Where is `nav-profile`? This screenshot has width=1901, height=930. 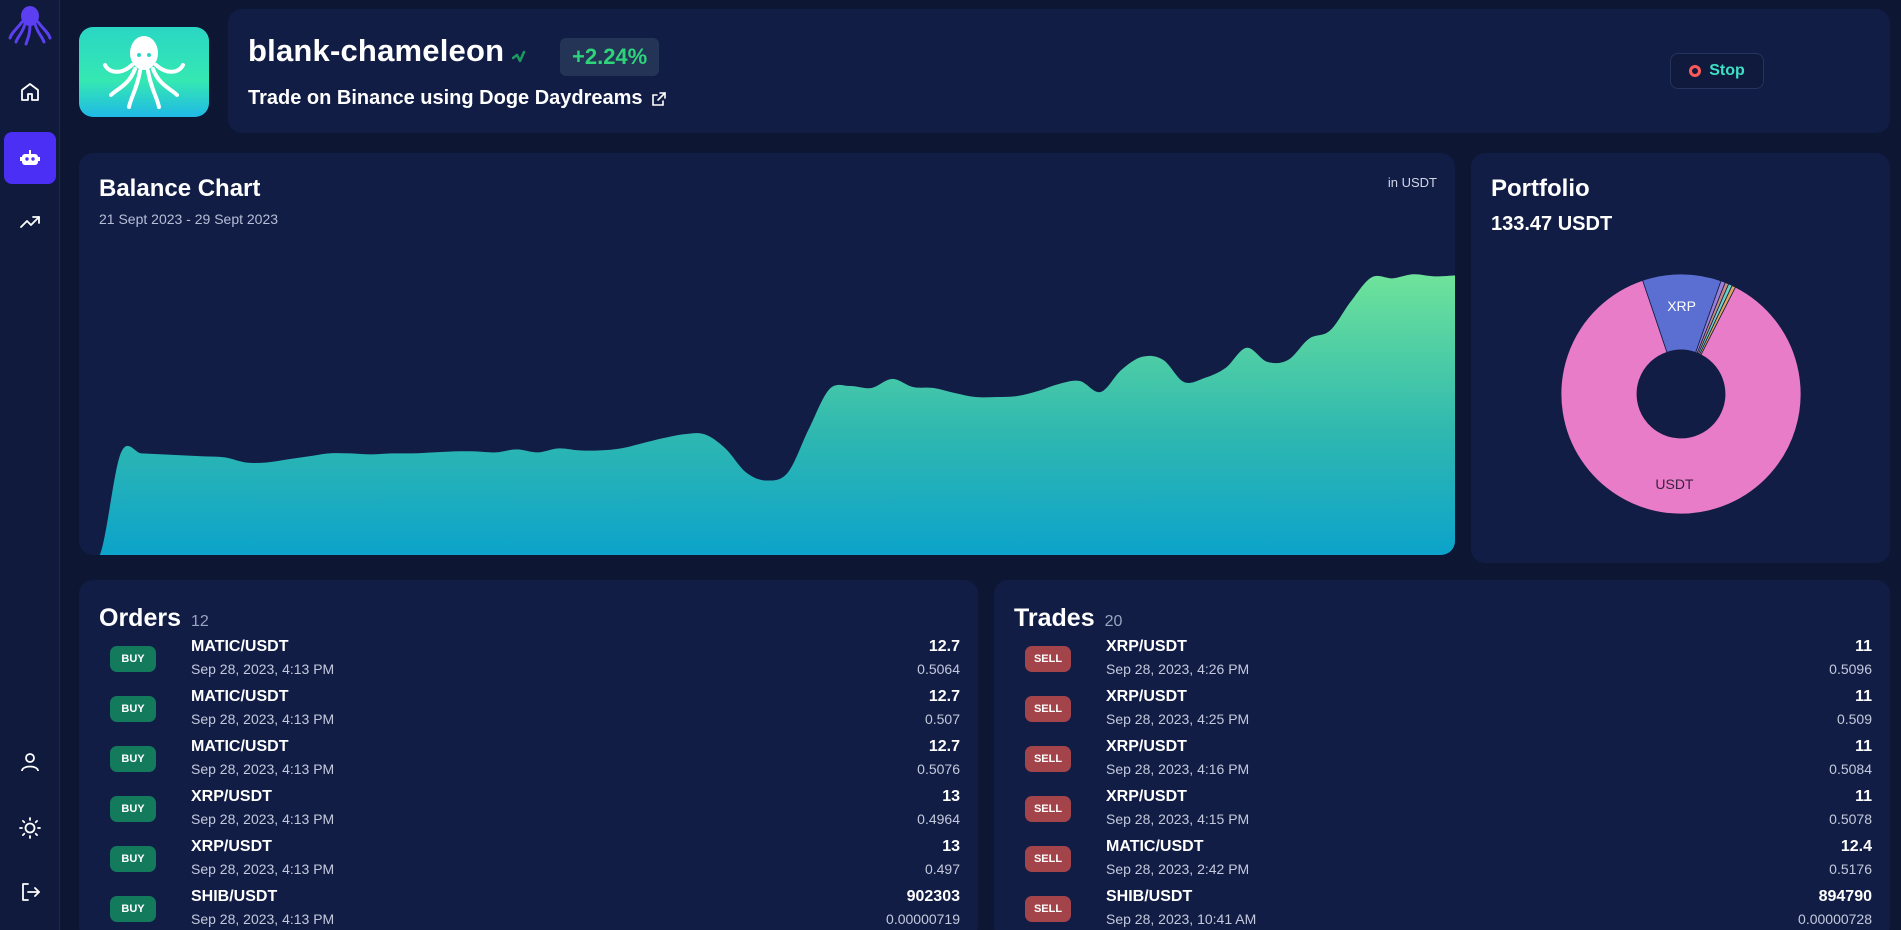
nav-profile is located at coordinates (30, 762).